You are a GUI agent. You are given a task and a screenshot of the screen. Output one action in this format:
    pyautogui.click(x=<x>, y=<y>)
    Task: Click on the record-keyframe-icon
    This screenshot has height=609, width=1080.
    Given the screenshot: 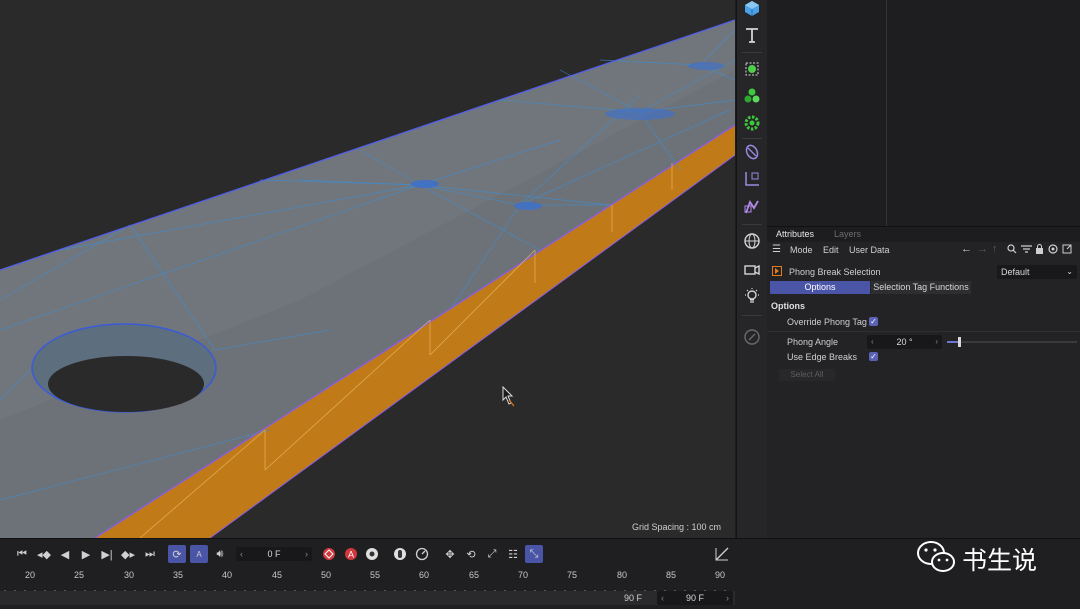 What is the action you would take?
    pyautogui.click(x=329, y=554)
    